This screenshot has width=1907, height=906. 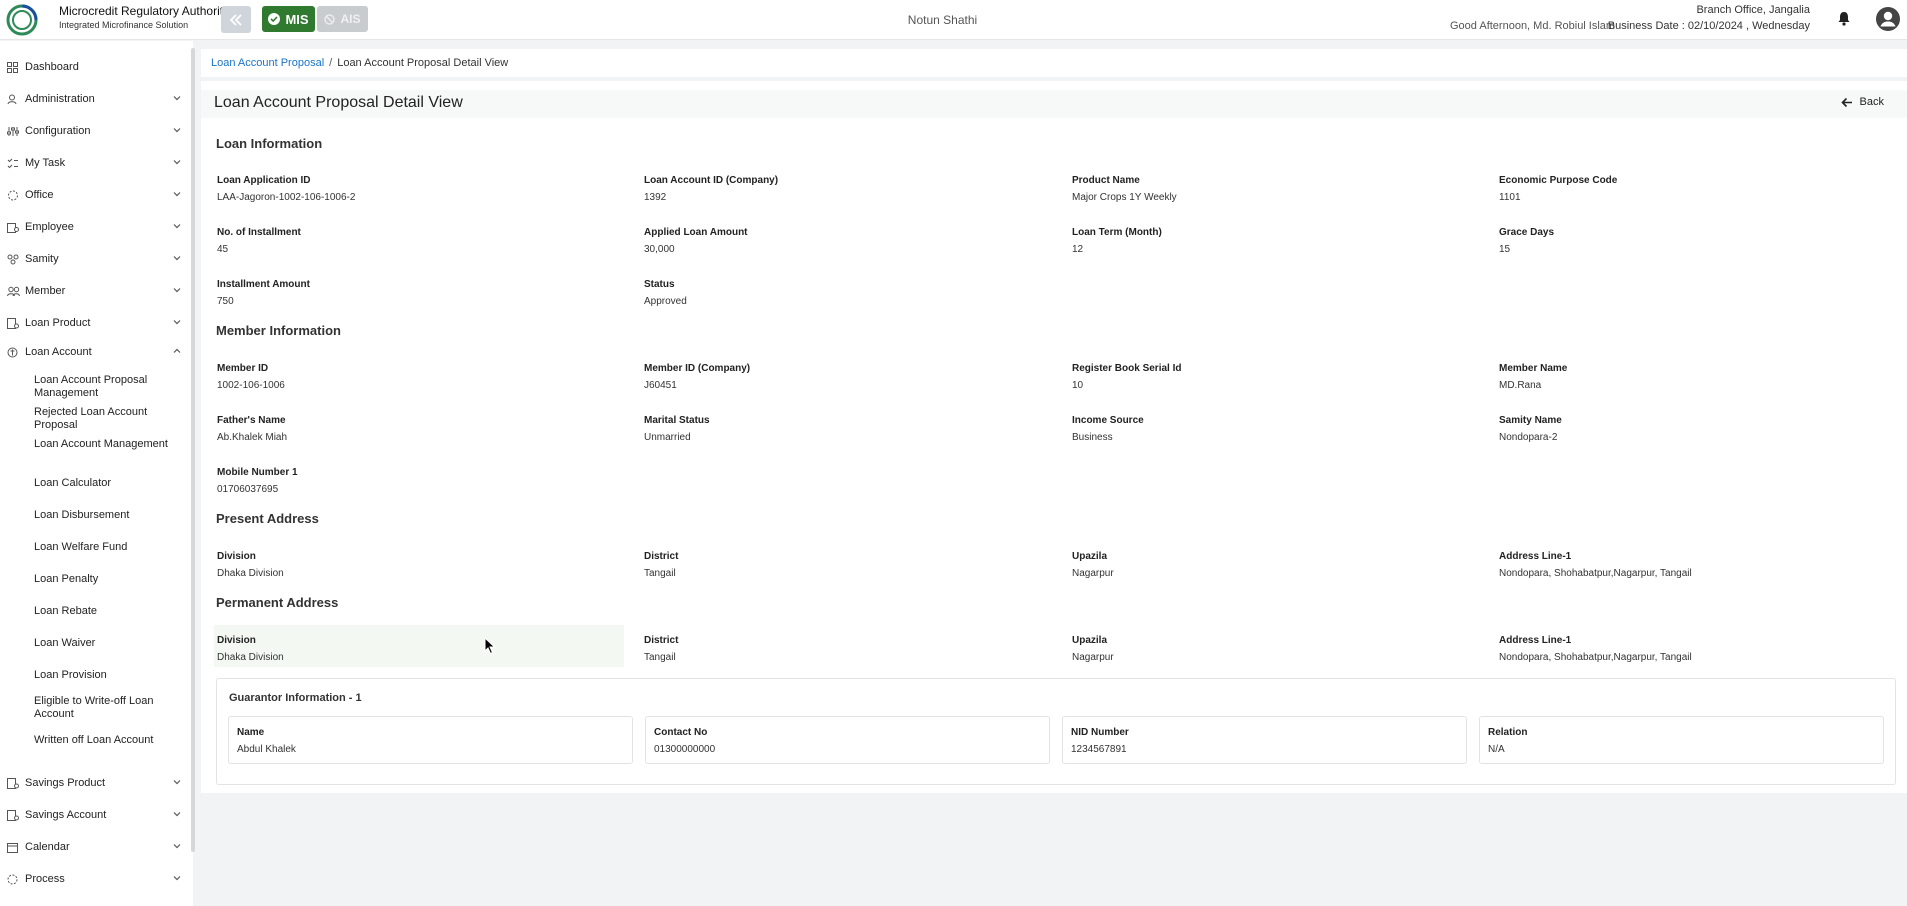 What do you see at coordinates (677, 420) in the screenshot?
I see `field-label: Marital Status` at bounding box center [677, 420].